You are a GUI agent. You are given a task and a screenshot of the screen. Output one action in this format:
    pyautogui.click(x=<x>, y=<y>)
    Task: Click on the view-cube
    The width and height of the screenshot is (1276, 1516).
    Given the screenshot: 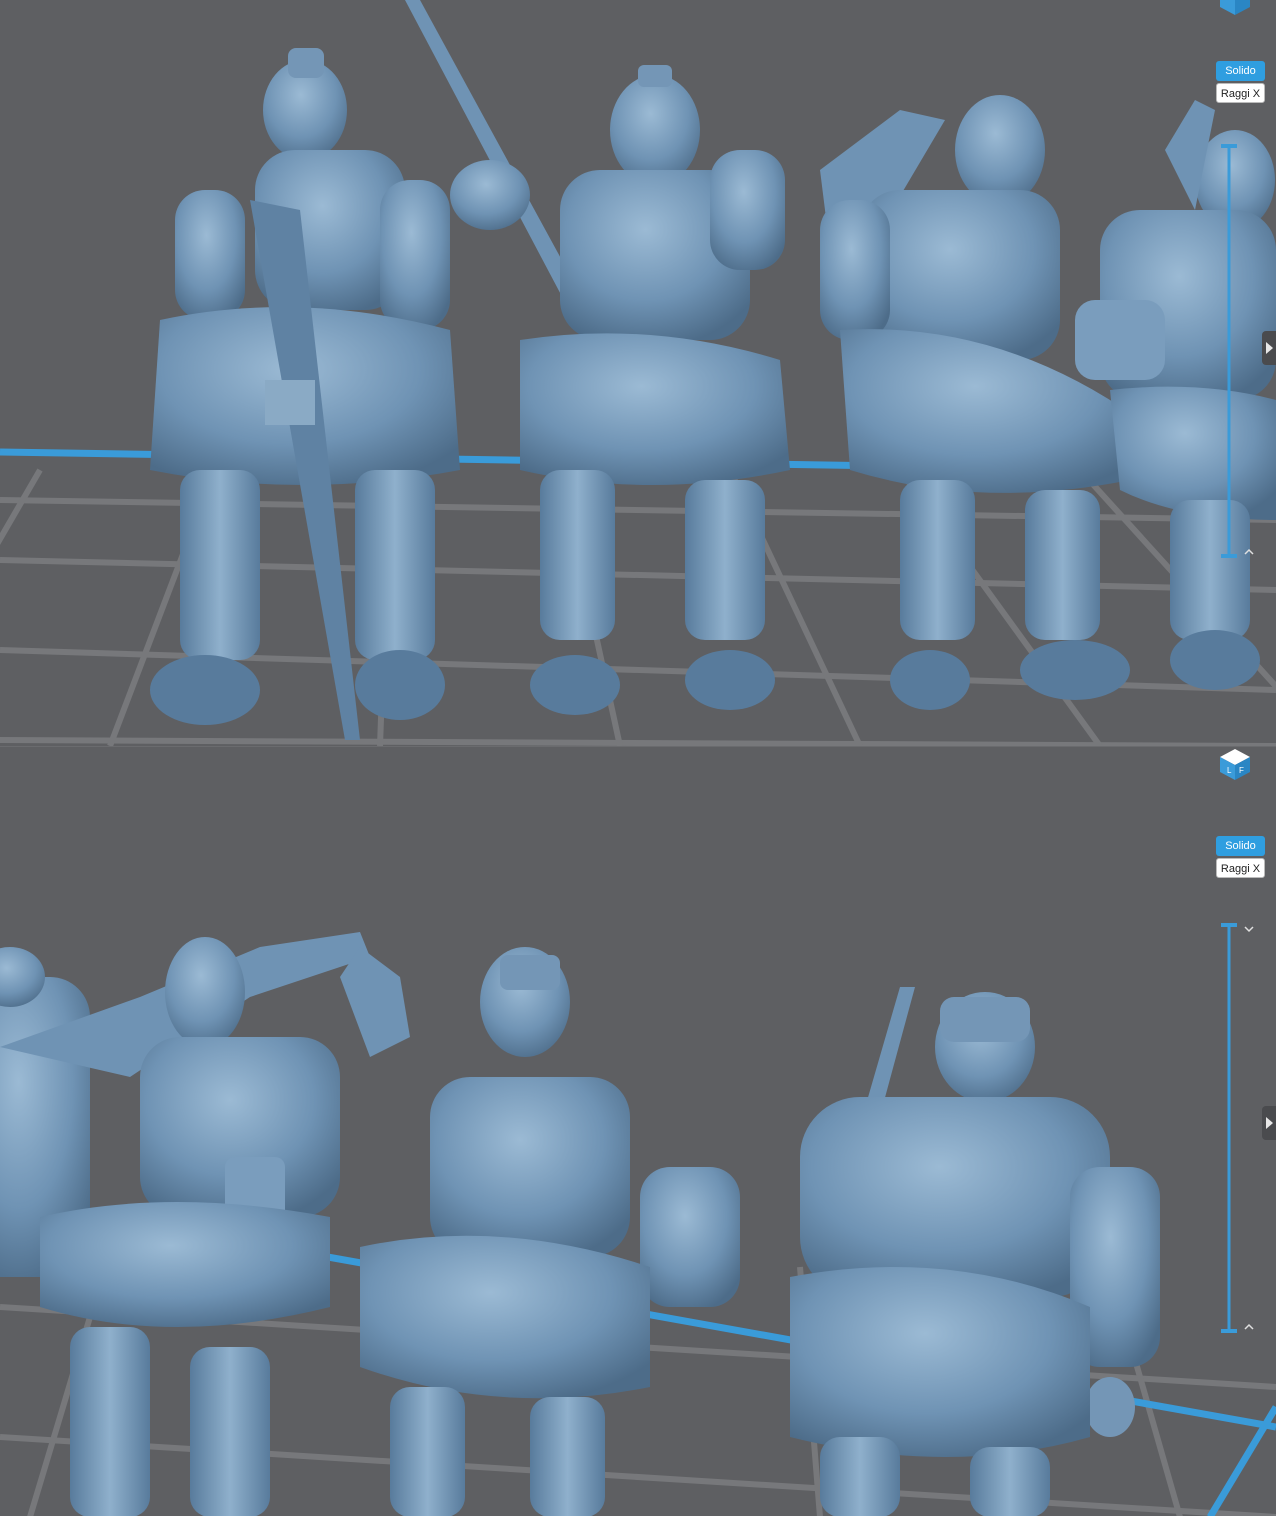 What is the action you would take?
    pyautogui.click(x=1235, y=8)
    